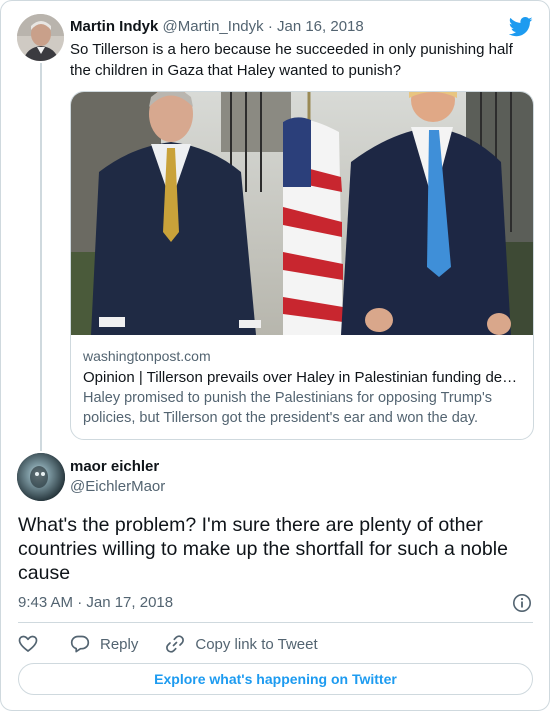  What do you see at coordinates (175, 644) in the screenshot?
I see `link-icon` at bounding box center [175, 644].